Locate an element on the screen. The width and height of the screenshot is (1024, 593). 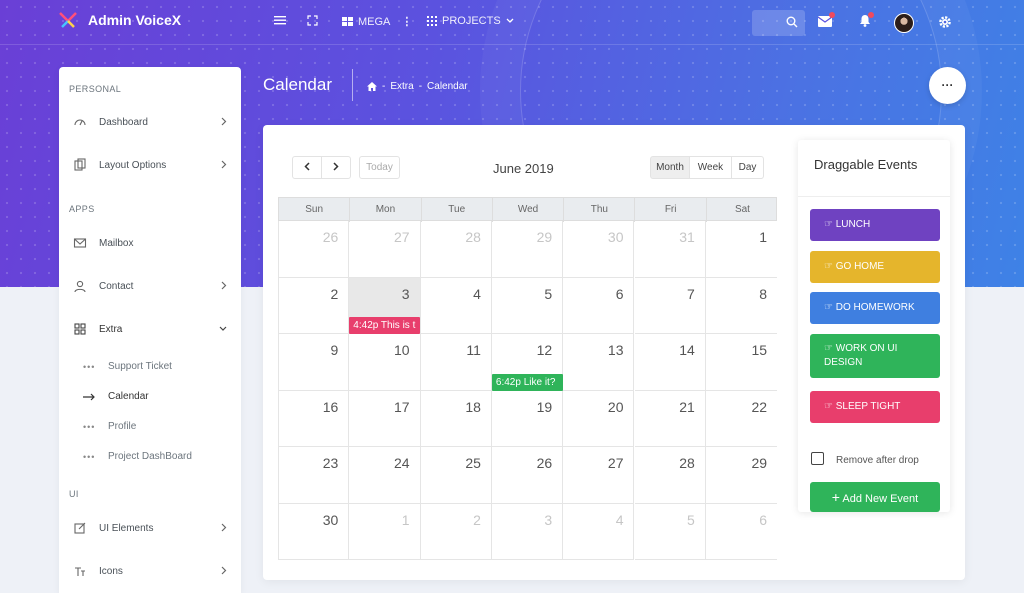
sidebar-item-label: UI Elements is located at coordinates (126, 528).